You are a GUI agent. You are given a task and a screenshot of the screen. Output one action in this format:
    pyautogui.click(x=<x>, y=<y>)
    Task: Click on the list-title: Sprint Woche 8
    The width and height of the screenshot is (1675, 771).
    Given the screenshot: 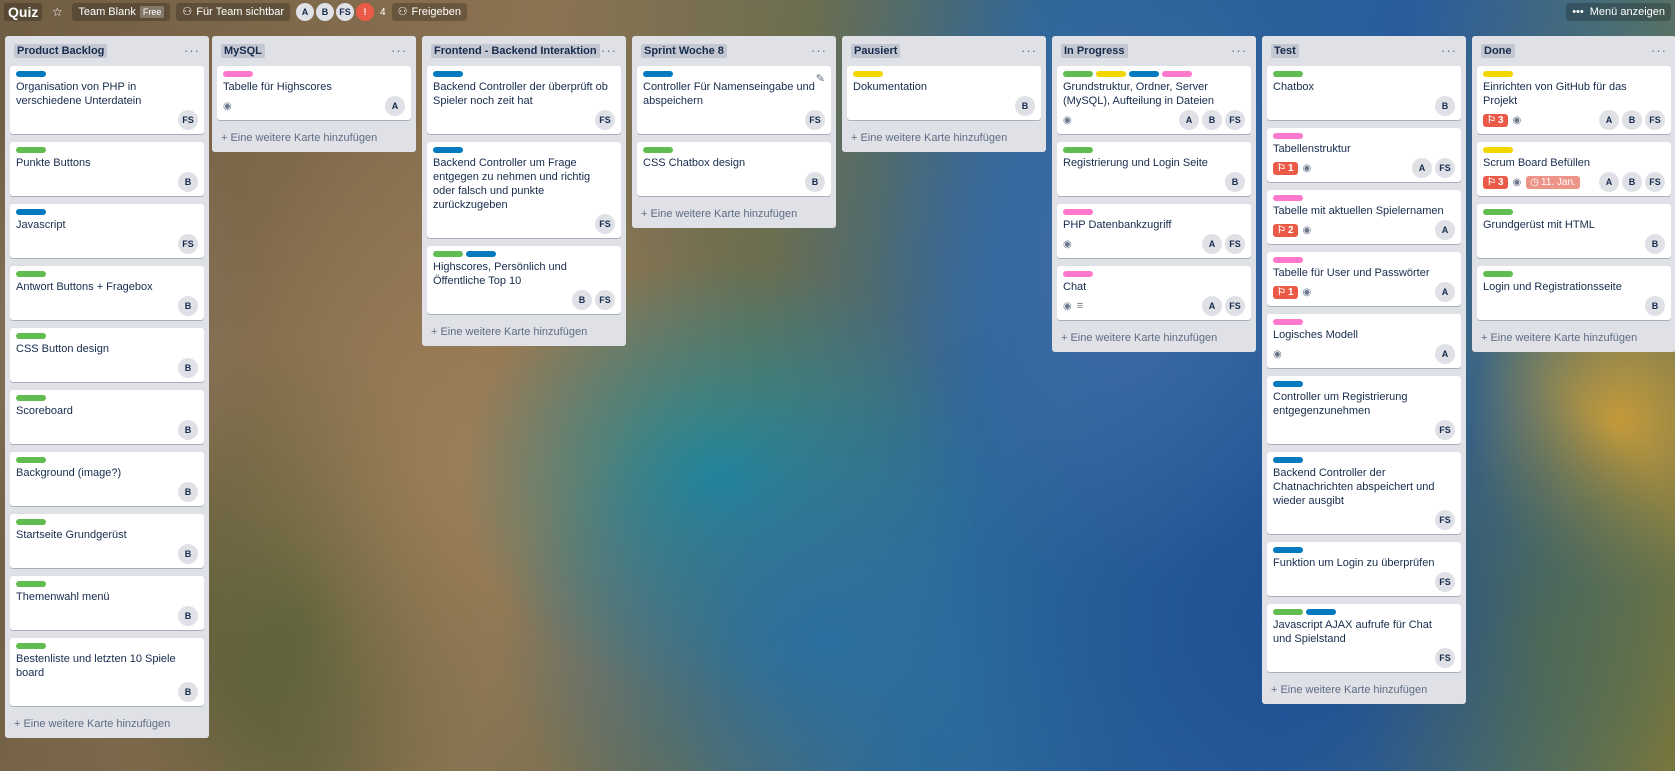 What is the action you would take?
    pyautogui.click(x=684, y=51)
    